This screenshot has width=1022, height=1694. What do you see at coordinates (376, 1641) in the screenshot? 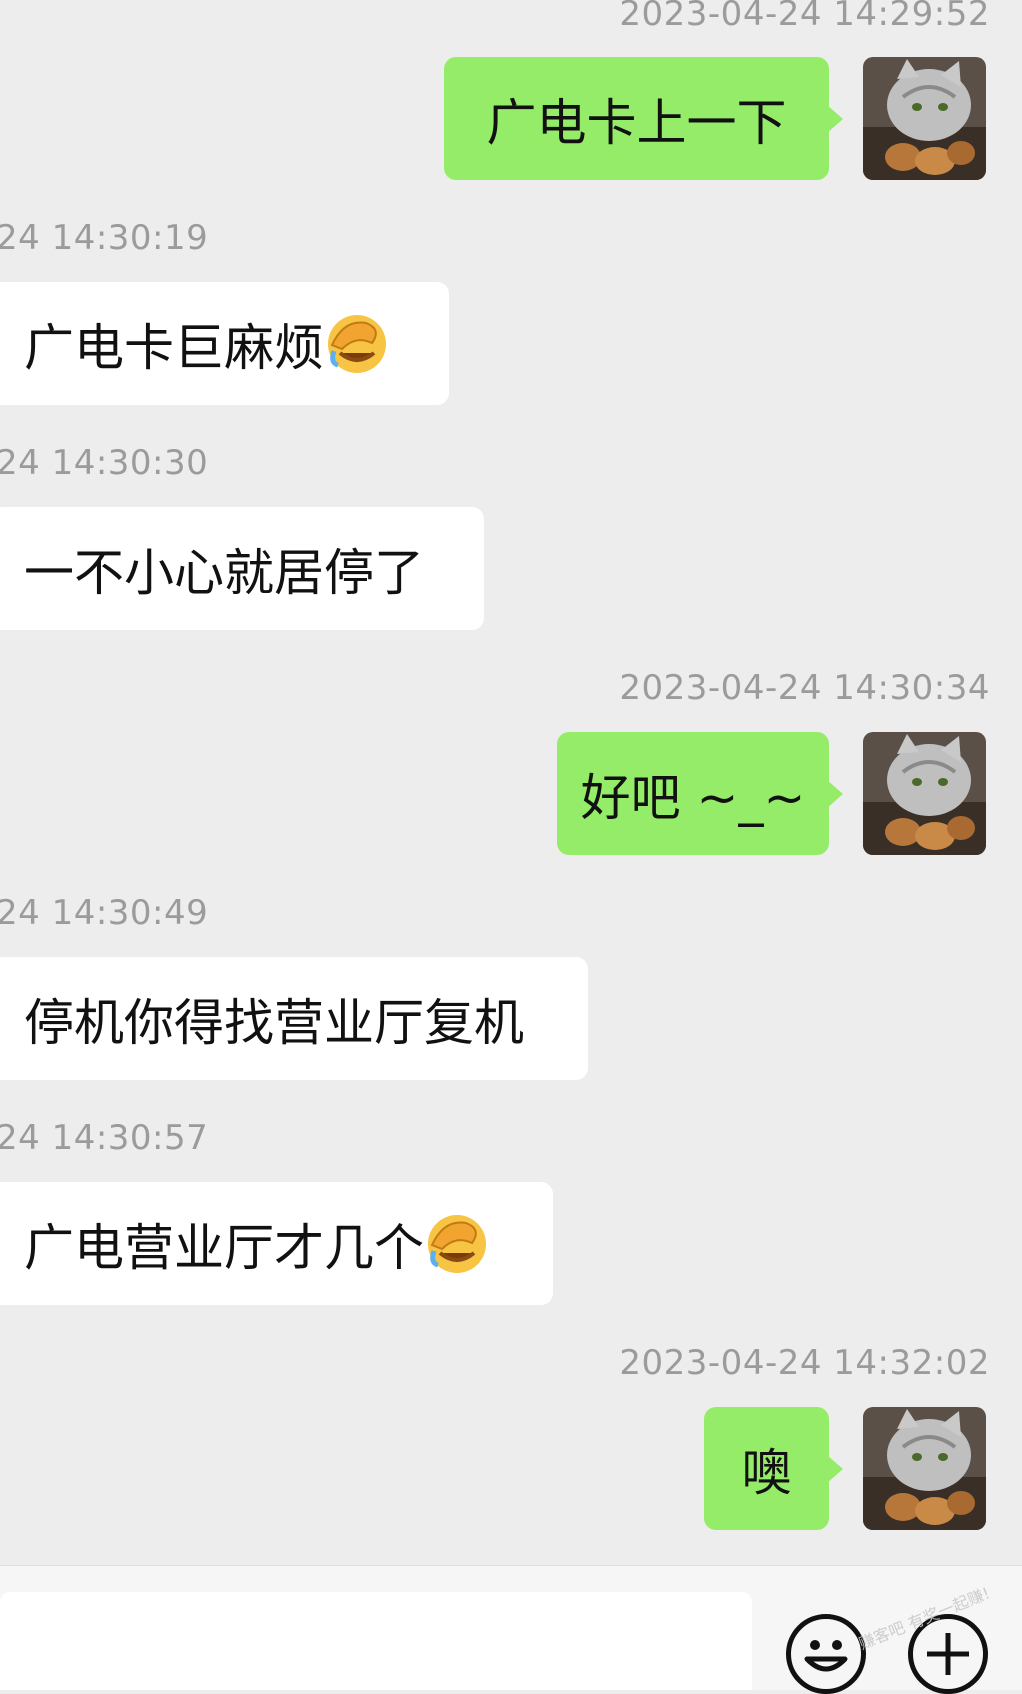
I see `message-input` at bounding box center [376, 1641].